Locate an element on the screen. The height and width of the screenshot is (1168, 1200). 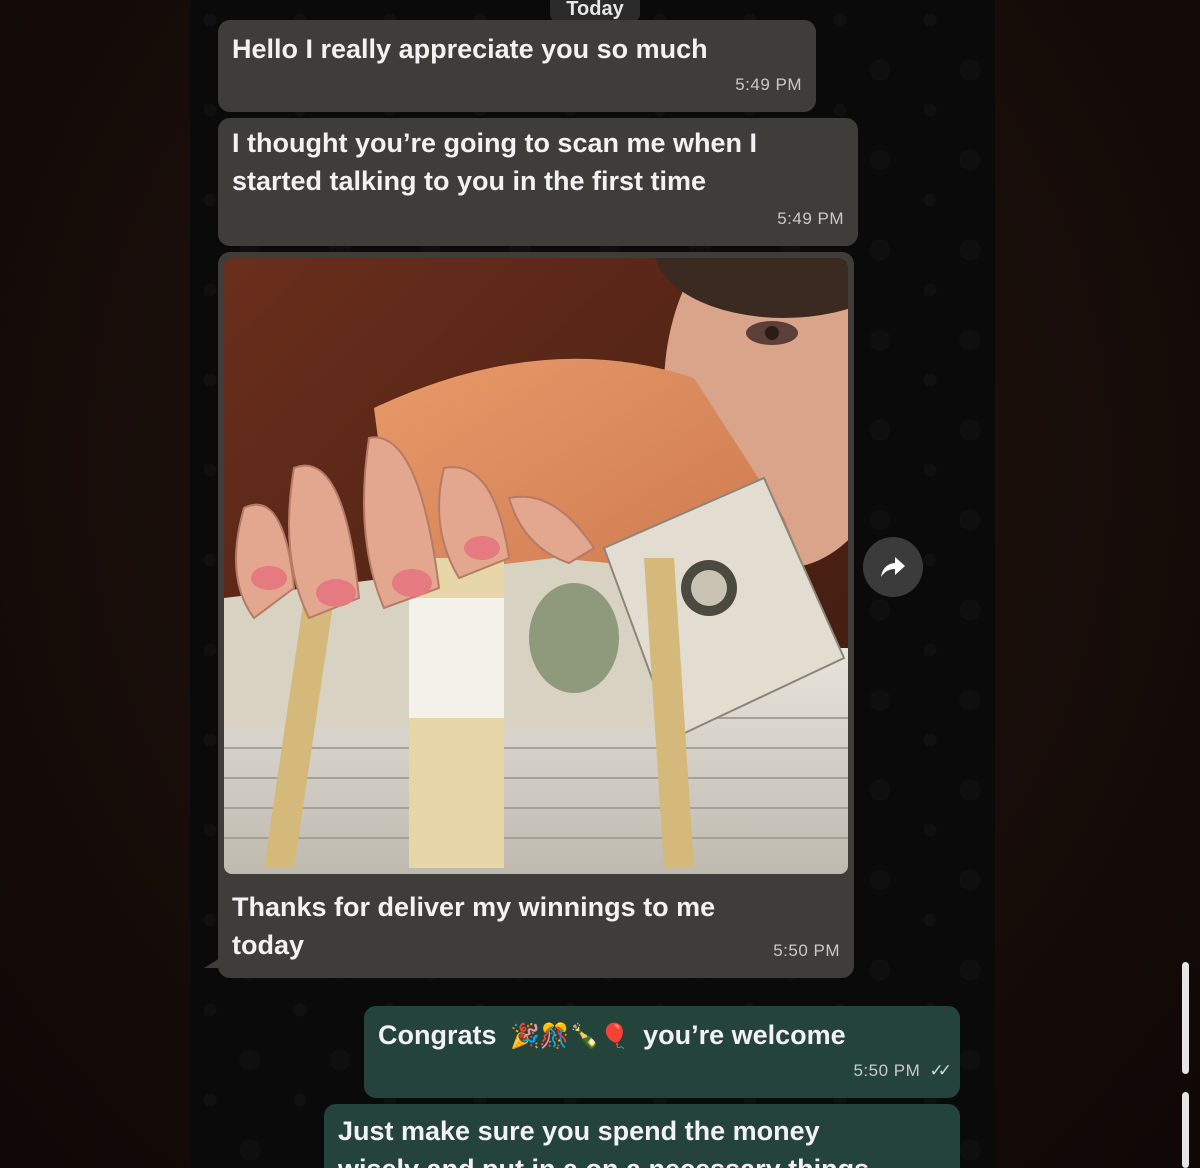
forward-arrow-icon is located at coordinates (893, 567).